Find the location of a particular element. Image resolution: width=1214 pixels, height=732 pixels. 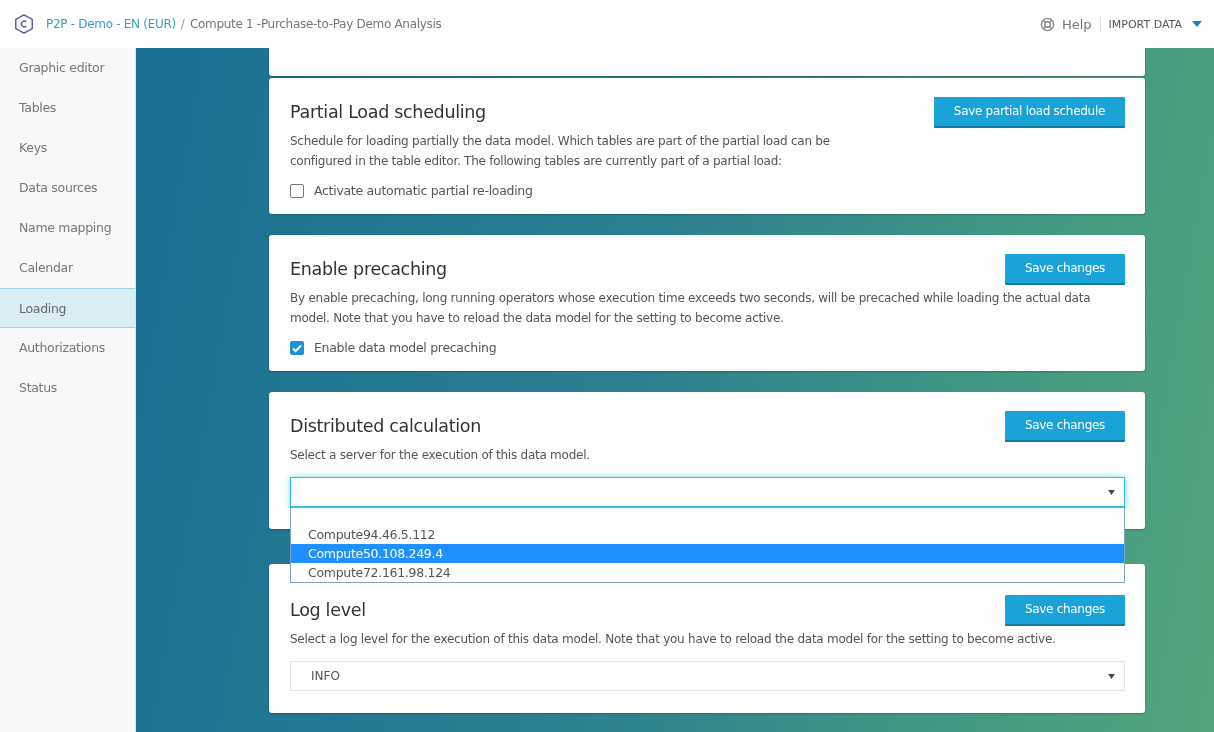

help-link: Help is located at coordinates (1081, 24).